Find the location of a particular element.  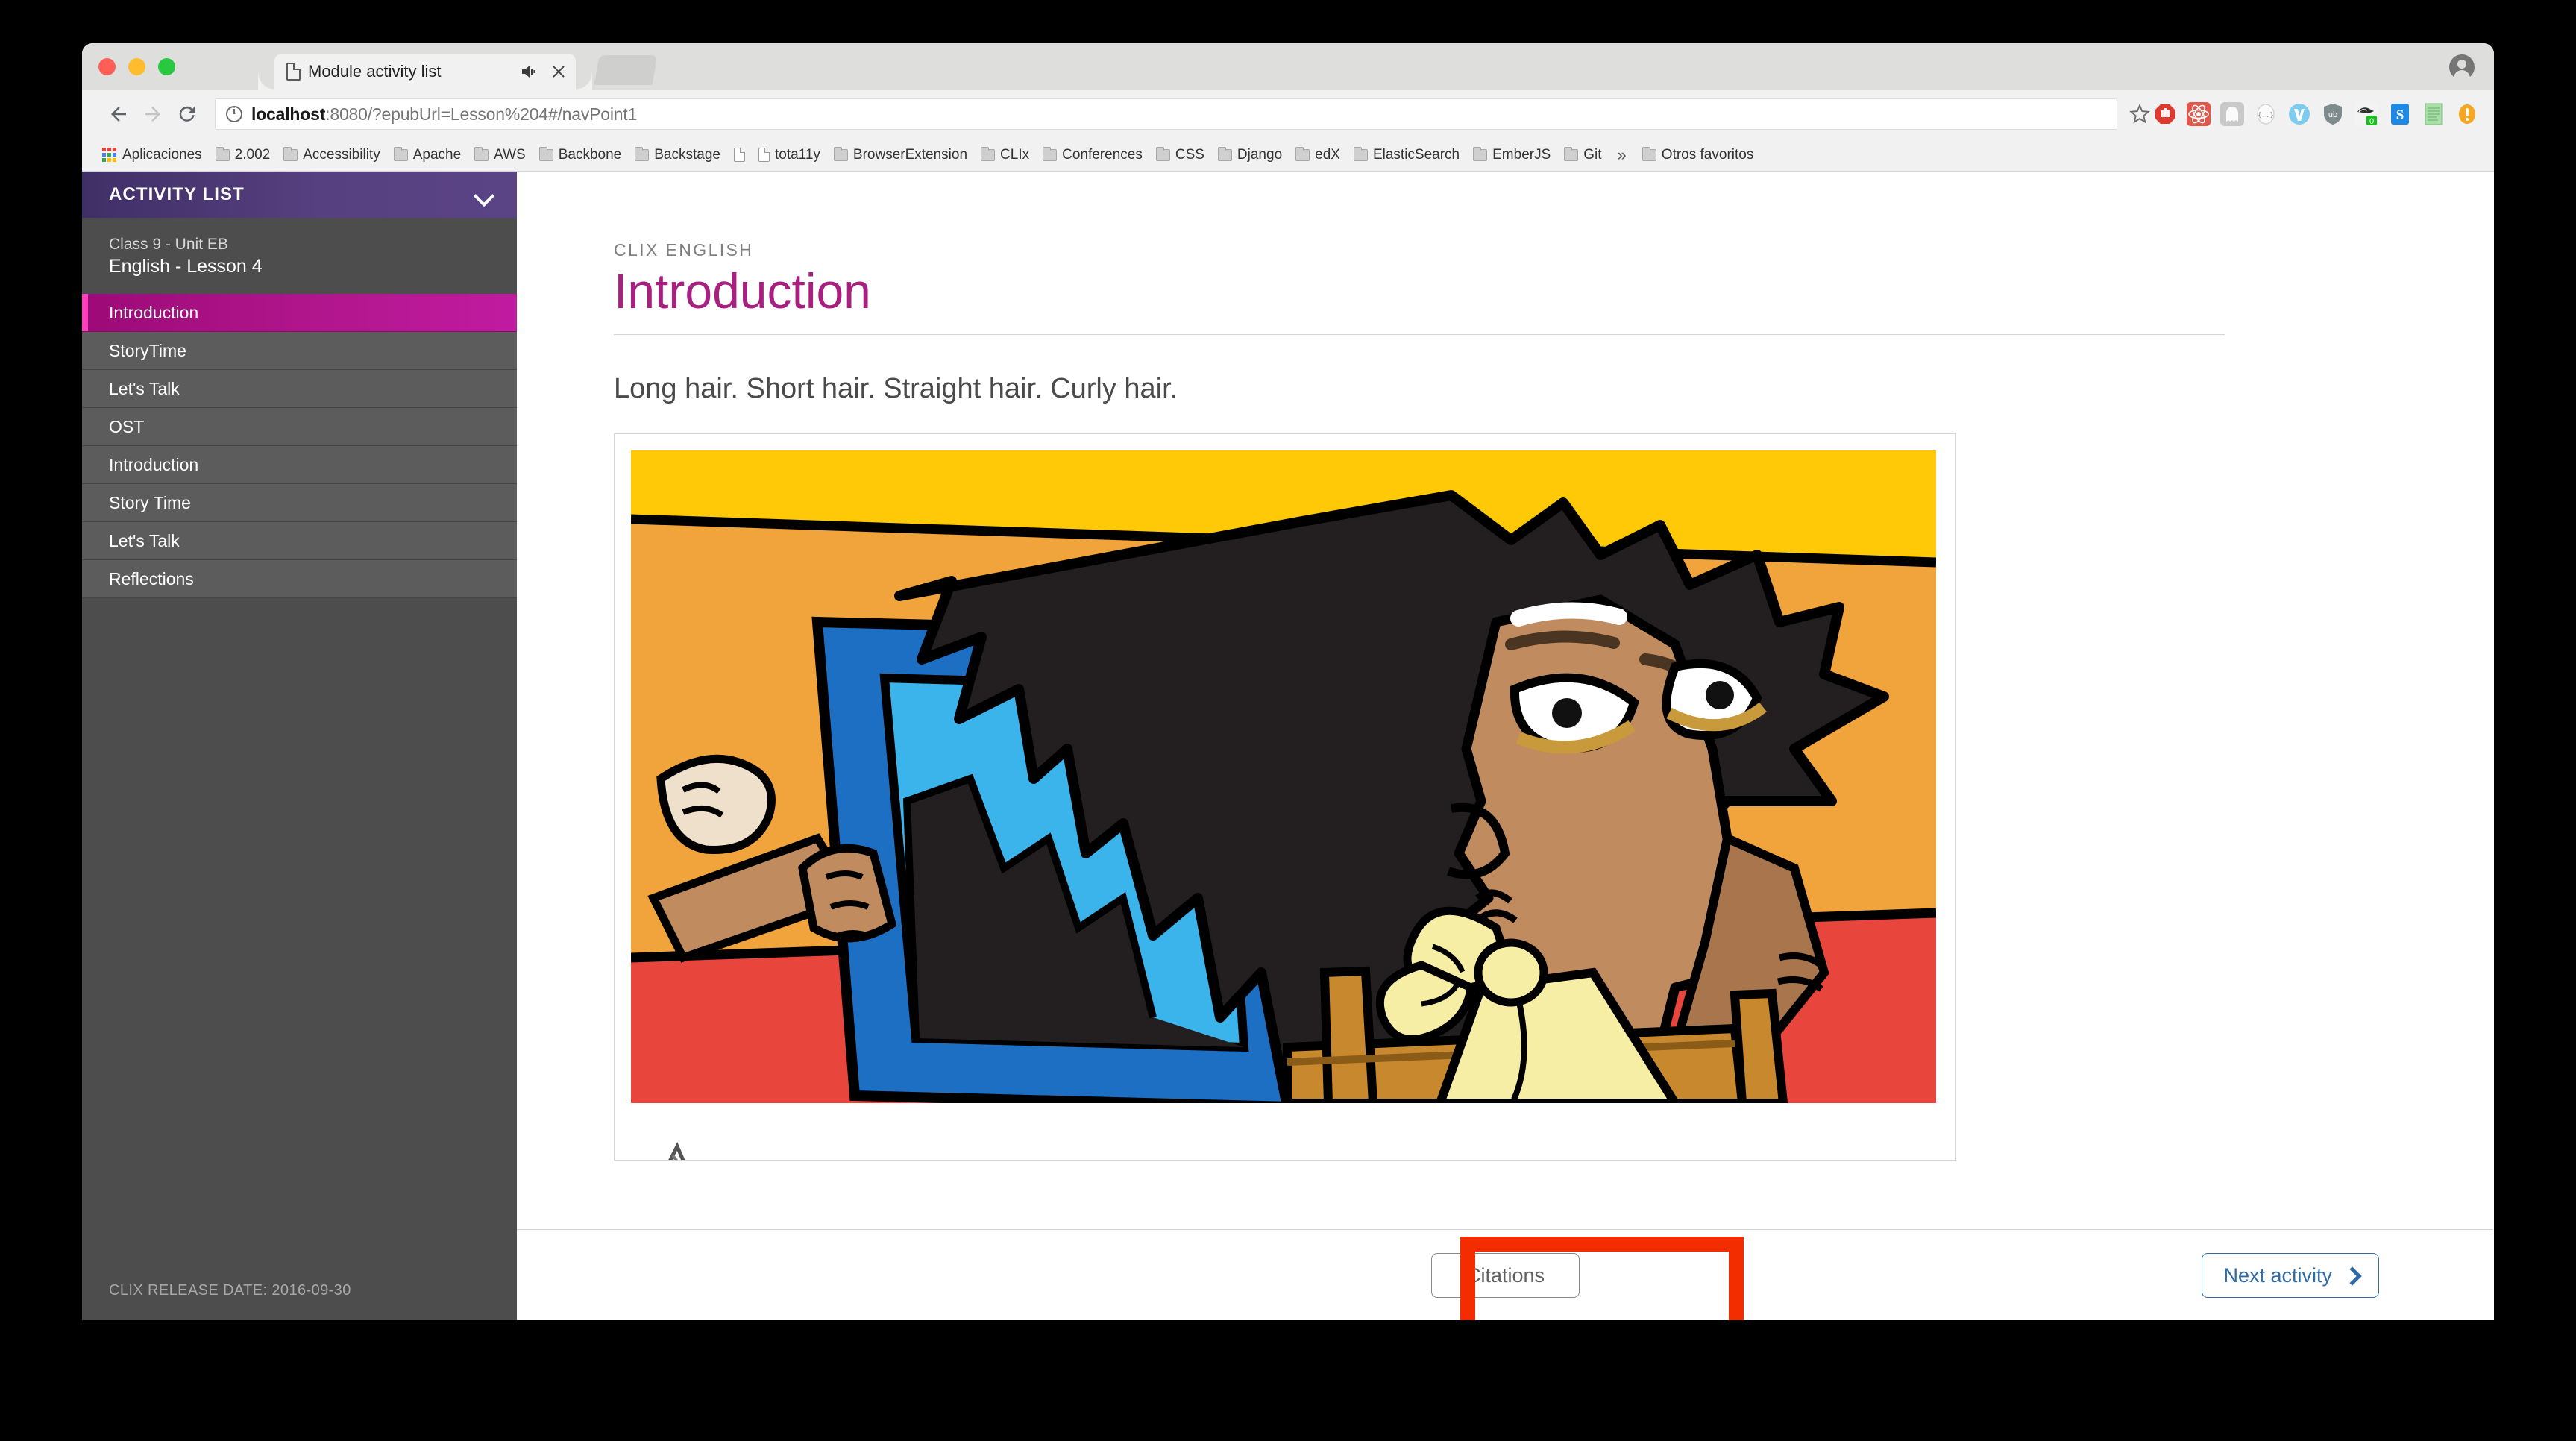

bookmark-label: AWS is located at coordinates (510, 154).